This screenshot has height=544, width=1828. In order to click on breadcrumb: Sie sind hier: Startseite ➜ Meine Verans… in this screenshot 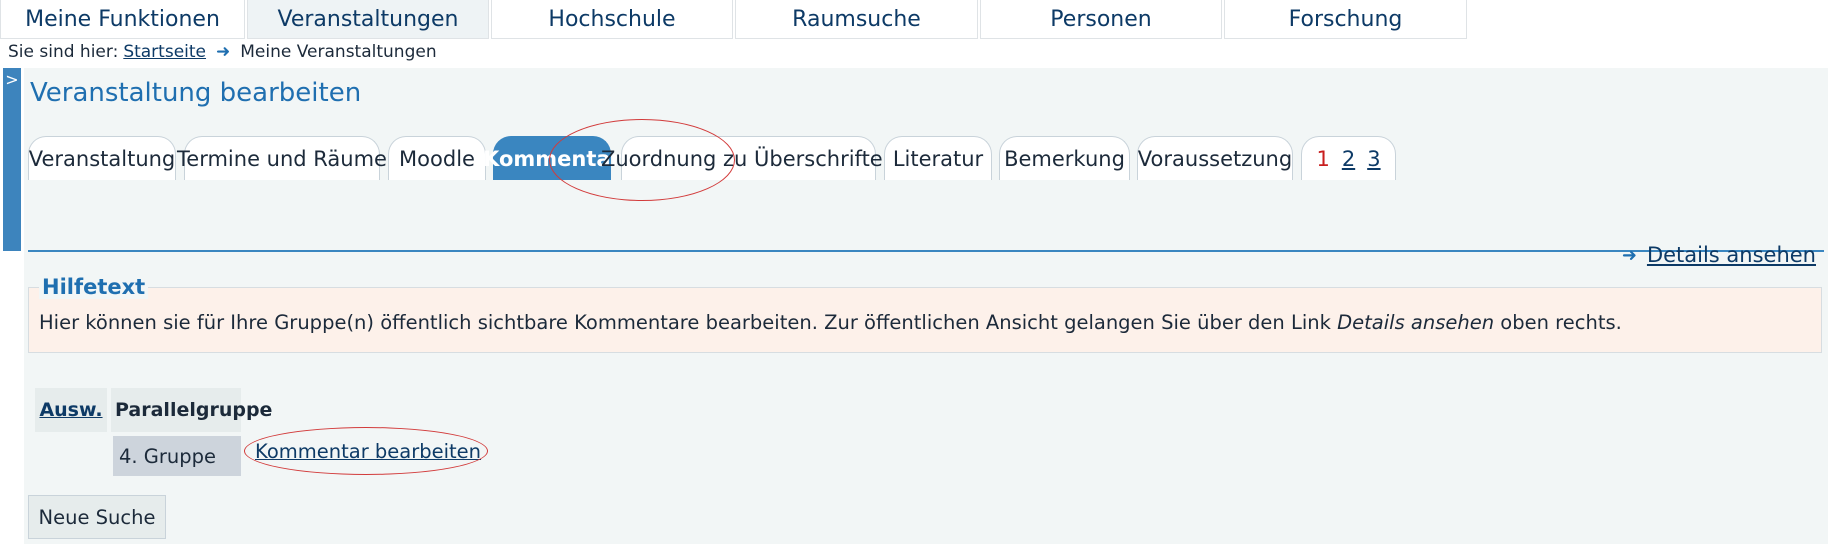, I will do `click(222, 52)`.